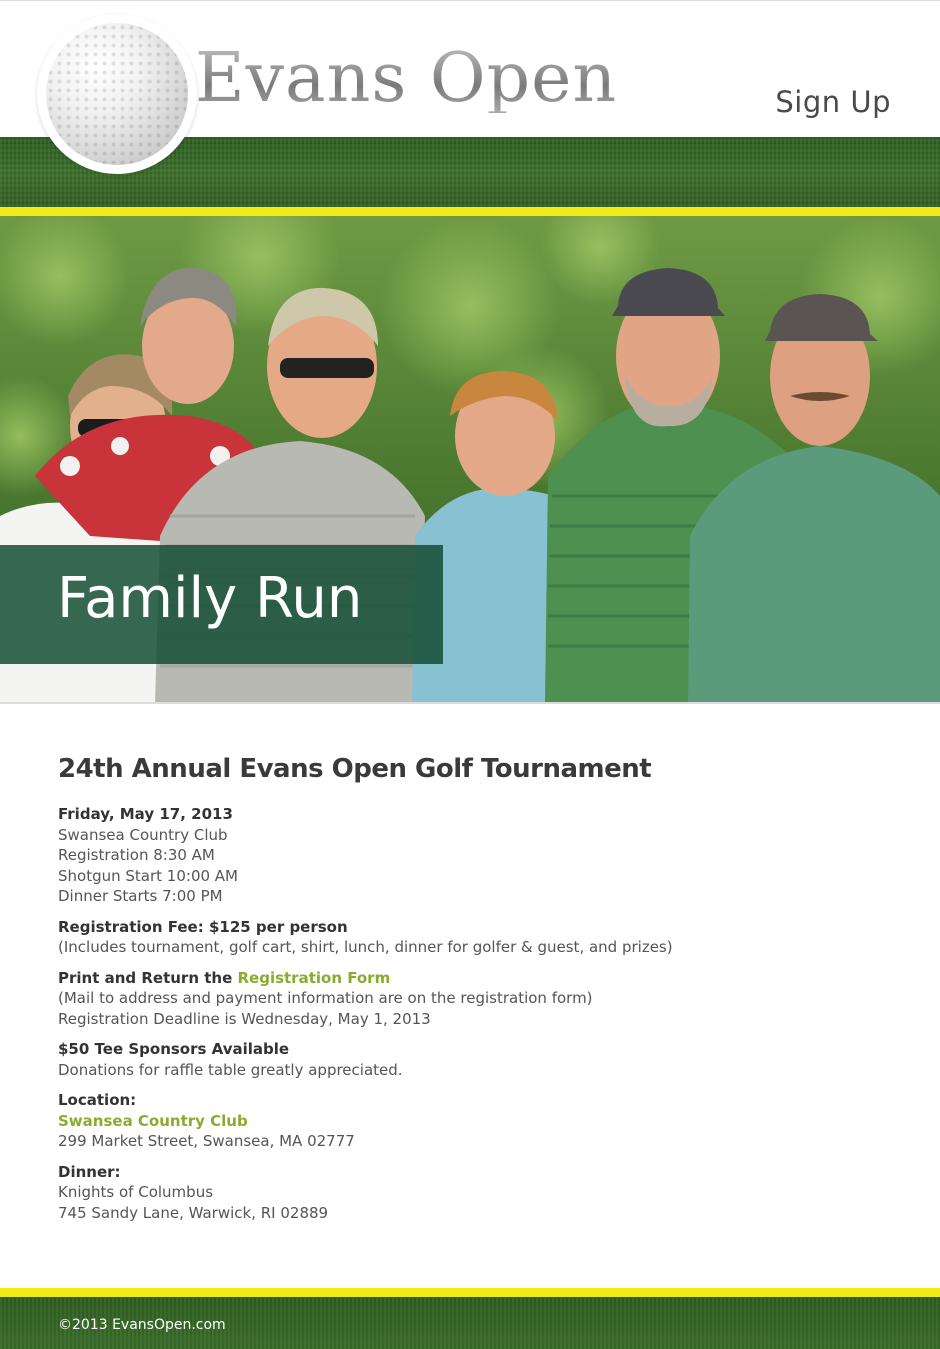  I want to click on yellow-divider-top, so click(470, 211).